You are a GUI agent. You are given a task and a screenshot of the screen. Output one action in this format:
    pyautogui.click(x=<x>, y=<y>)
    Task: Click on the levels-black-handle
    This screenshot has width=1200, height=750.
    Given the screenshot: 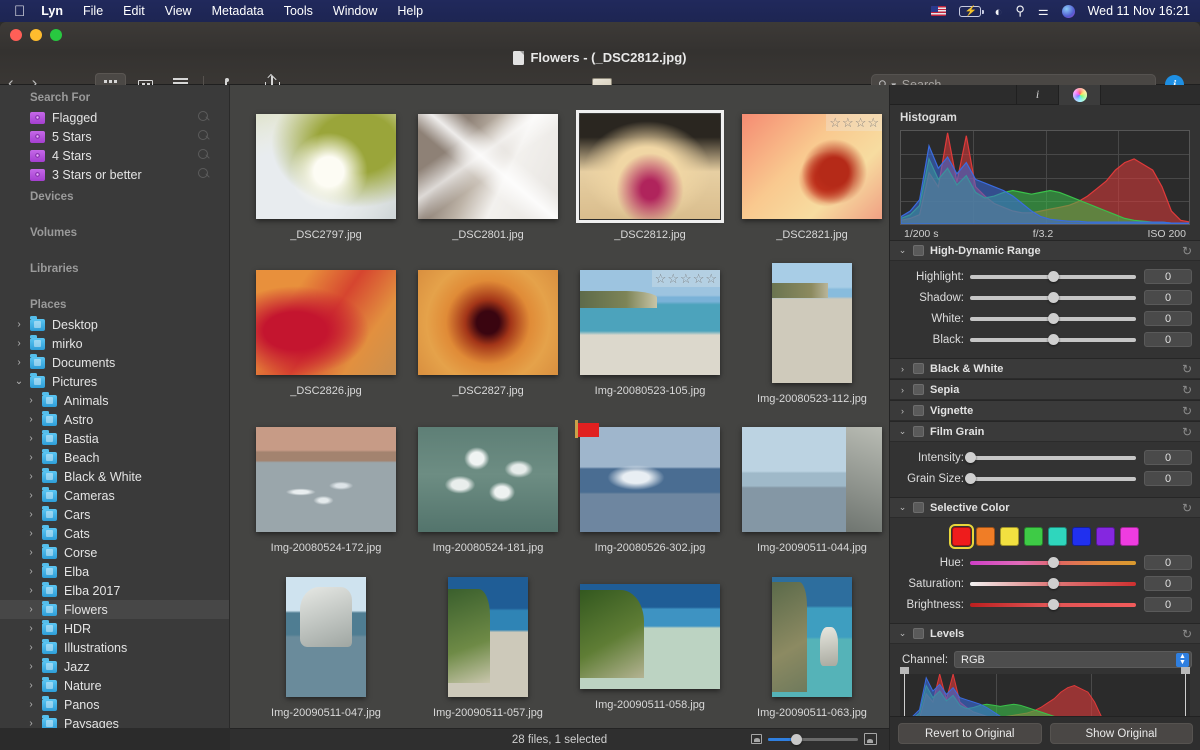 What is the action you would take?
    pyautogui.click(x=904, y=670)
    